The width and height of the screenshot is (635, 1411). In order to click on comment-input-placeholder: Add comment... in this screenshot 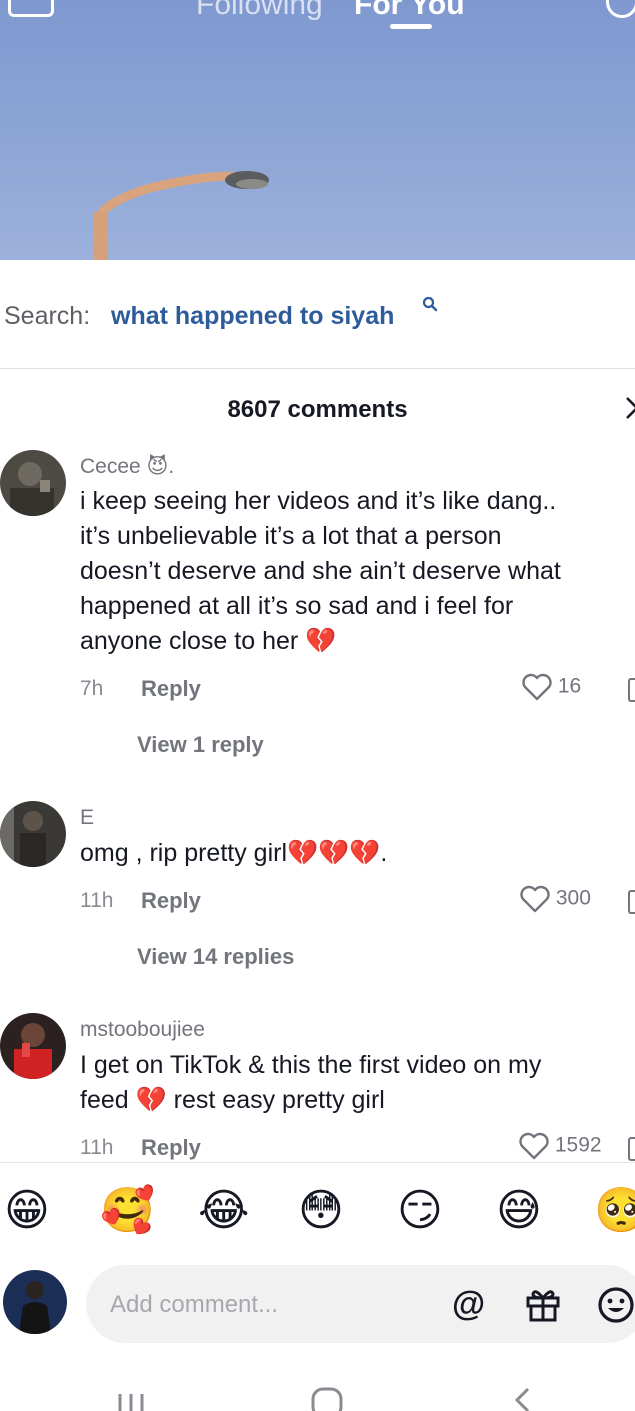, I will do `click(194, 1304)`.